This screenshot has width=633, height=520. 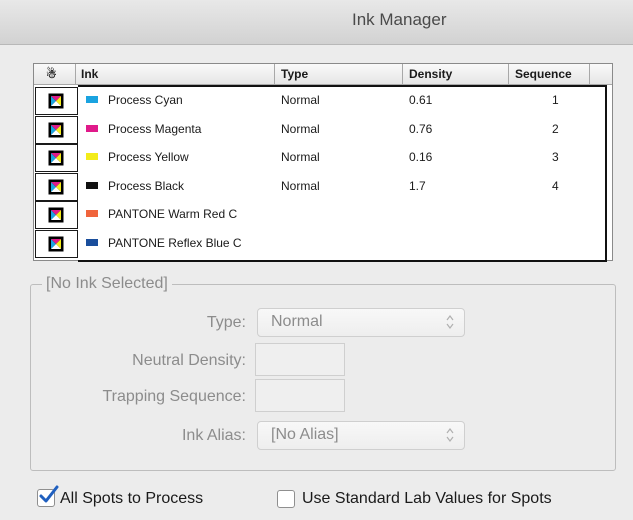 I want to click on ink-row: PANTONE Reflex Blue C, so click(x=323, y=243).